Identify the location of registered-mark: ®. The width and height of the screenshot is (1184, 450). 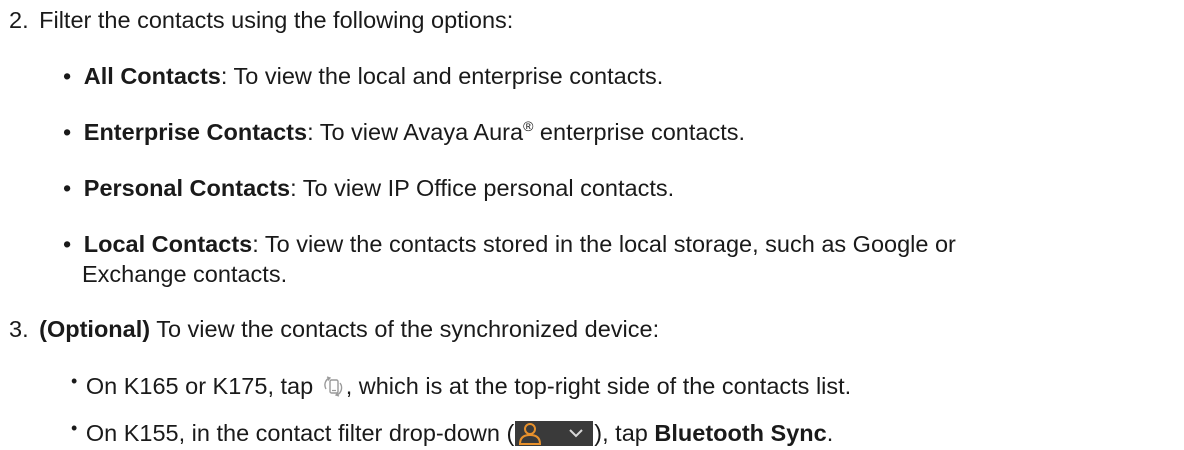
(528, 126).